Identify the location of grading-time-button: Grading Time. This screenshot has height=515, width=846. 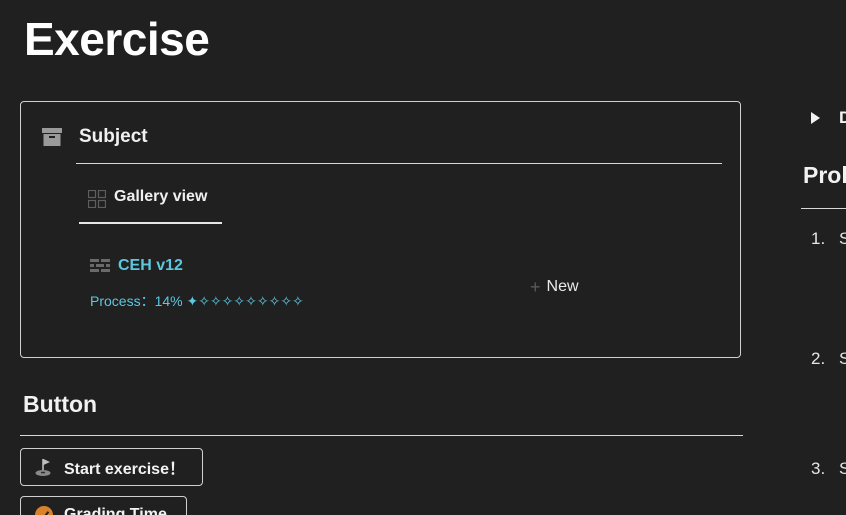
(103, 505).